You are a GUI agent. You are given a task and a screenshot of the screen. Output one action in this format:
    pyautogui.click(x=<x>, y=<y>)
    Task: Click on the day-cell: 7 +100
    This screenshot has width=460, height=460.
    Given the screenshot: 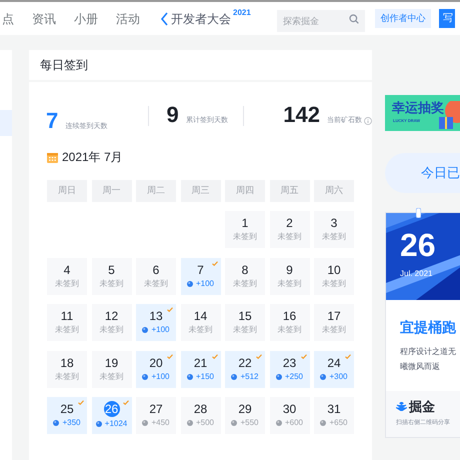 What is the action you would take?
    pyautogui.click(x=200, y=276)
    